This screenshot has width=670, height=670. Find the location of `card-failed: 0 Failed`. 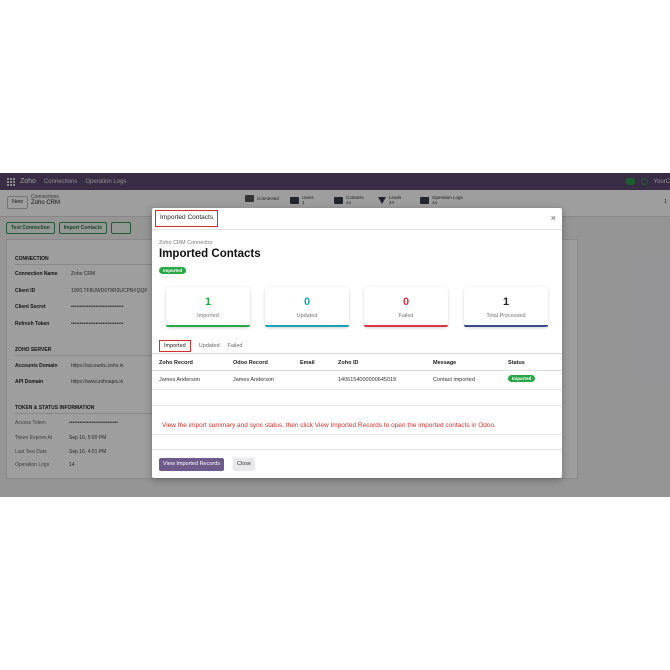

card-failed: 0 Failed is located at coordinates (406, 307).